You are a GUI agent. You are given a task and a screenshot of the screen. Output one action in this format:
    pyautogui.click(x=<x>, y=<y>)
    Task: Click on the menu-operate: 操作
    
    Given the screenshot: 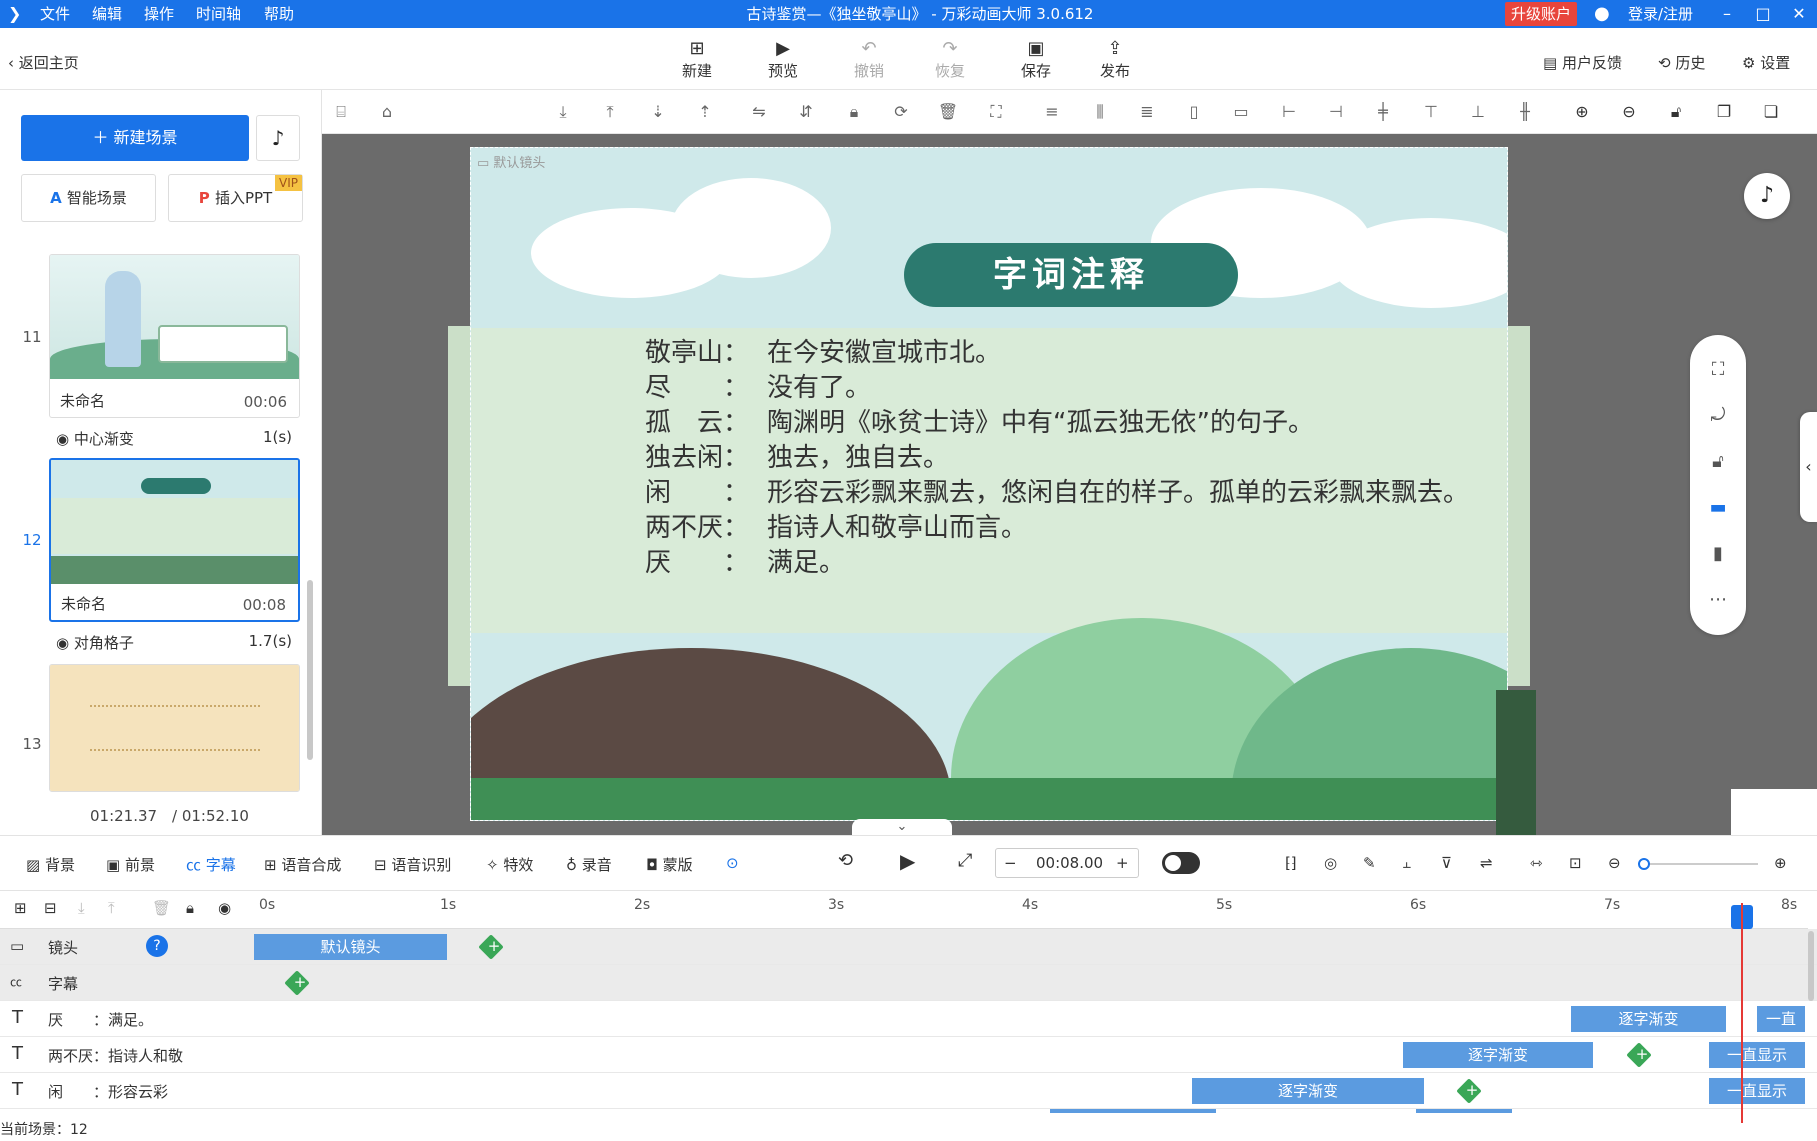 What is the action you would take?
    pyautogui.click(x=159, y=14)
    